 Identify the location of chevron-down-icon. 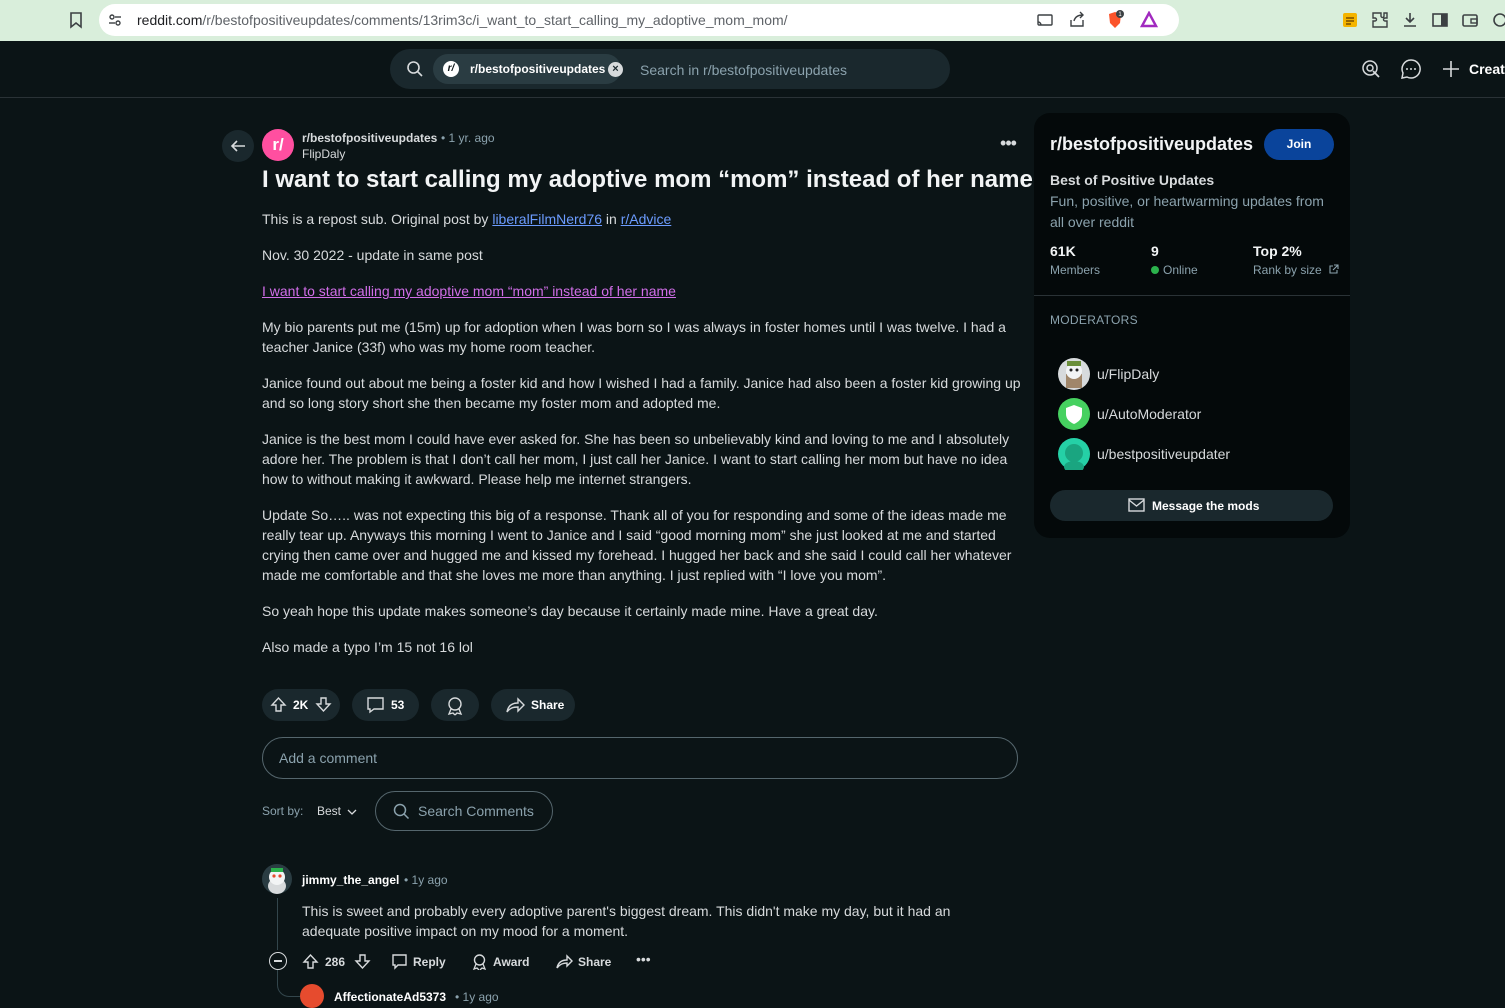
(352, 812).